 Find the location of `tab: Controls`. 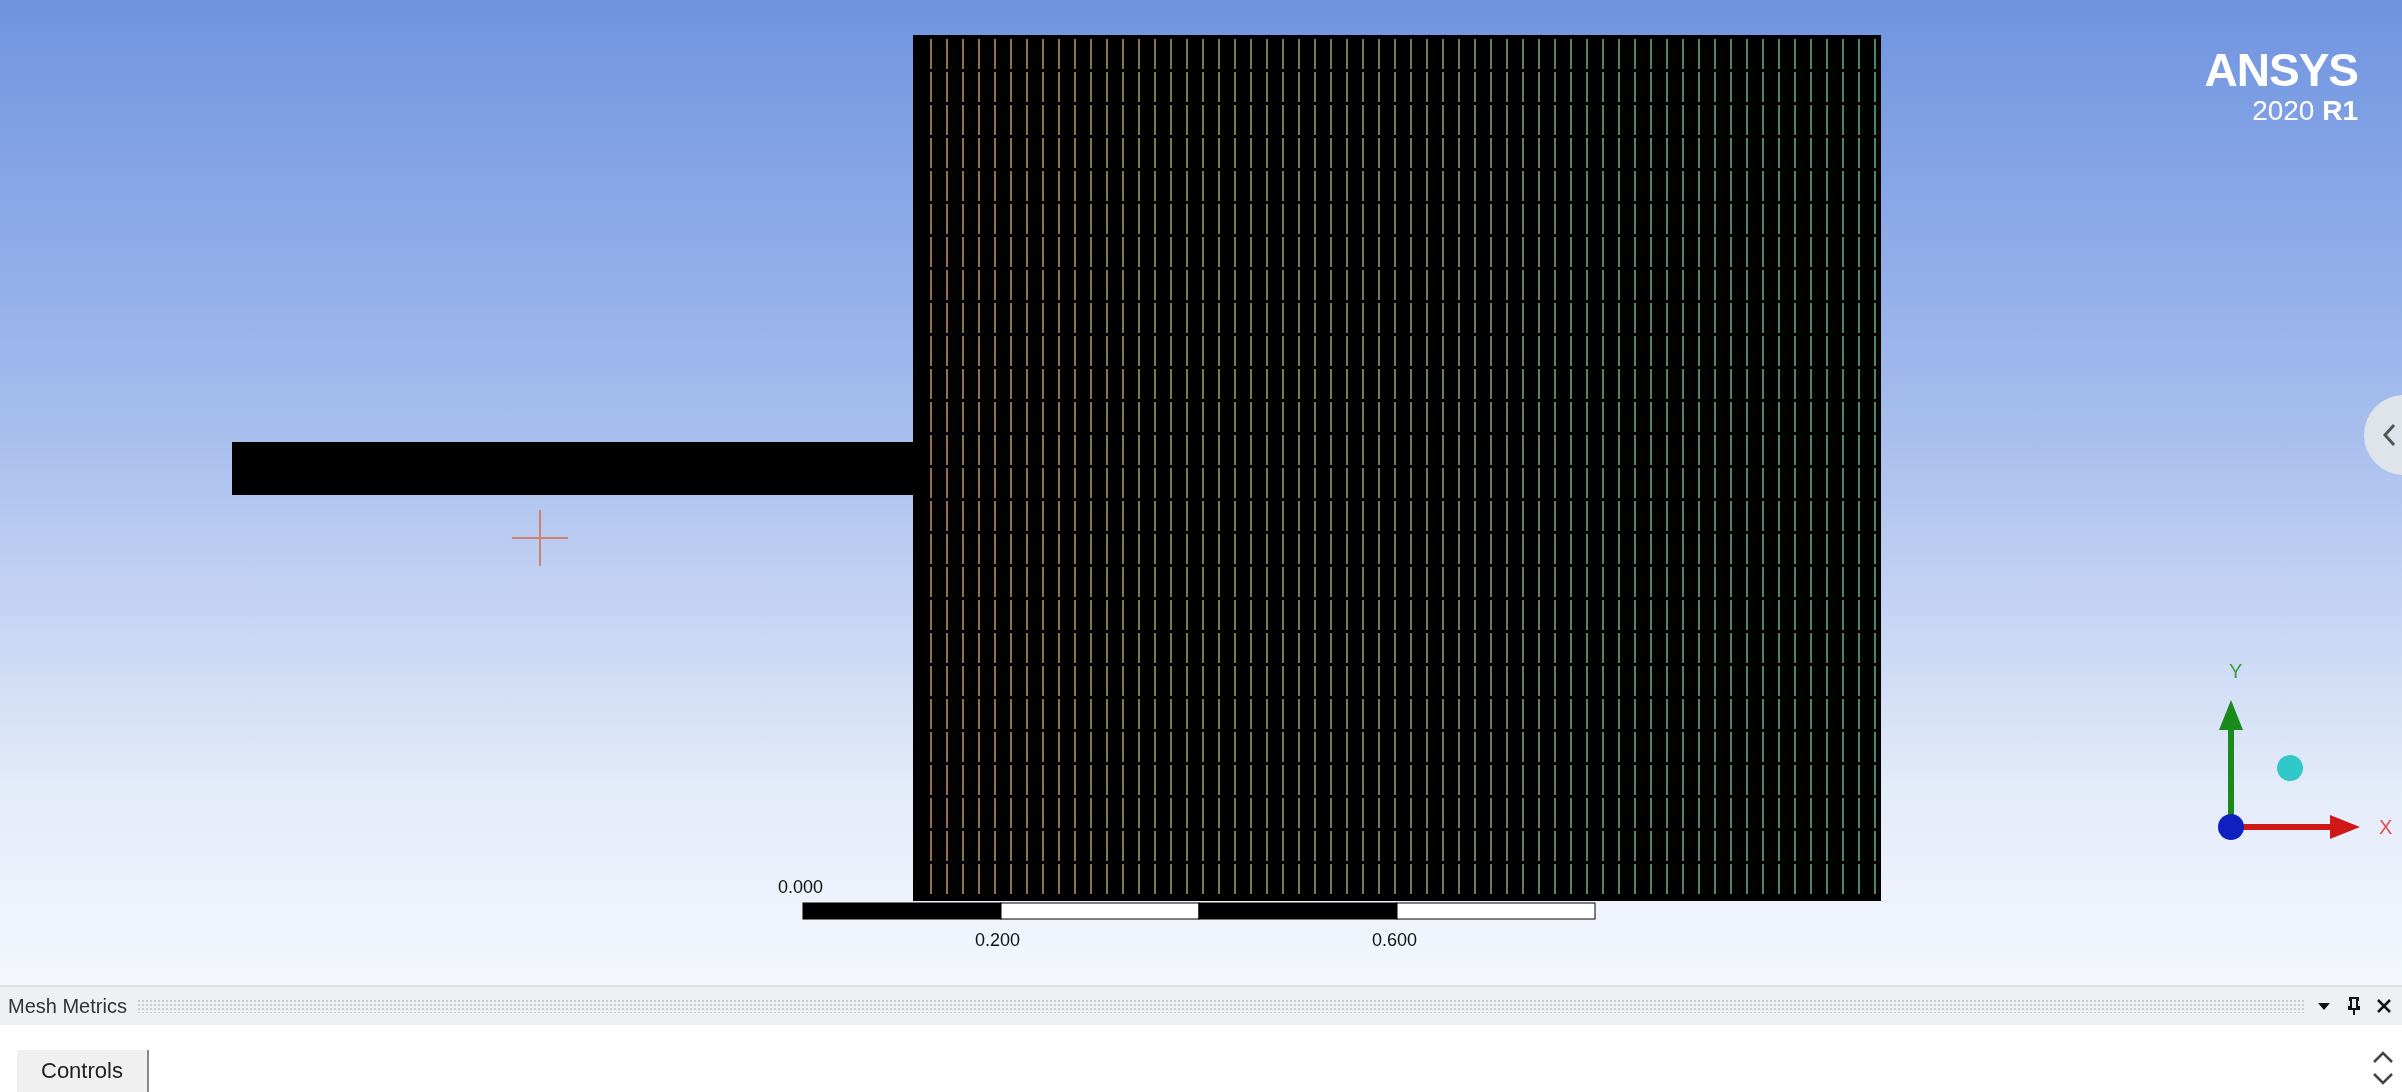

tab: Controls is located at coordinates (83, 1071).